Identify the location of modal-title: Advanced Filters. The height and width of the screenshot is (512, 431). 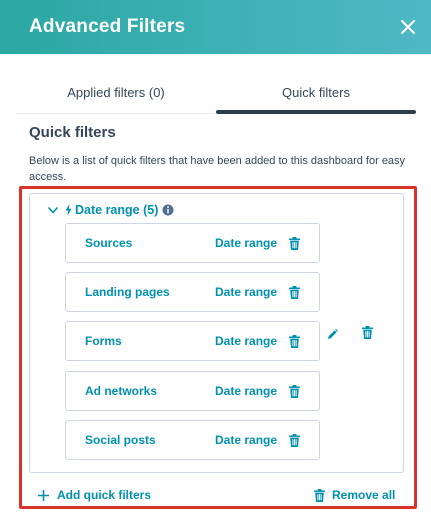
(107, 26).